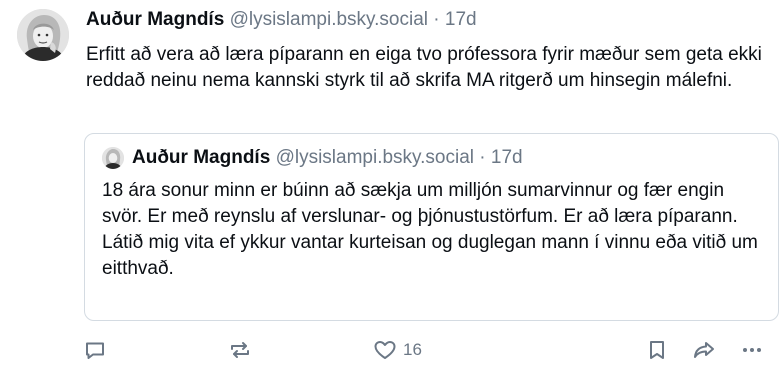 The height and width of the screenshot is (367, 783). I want to click on bookmark-icon, so click(657, 350).